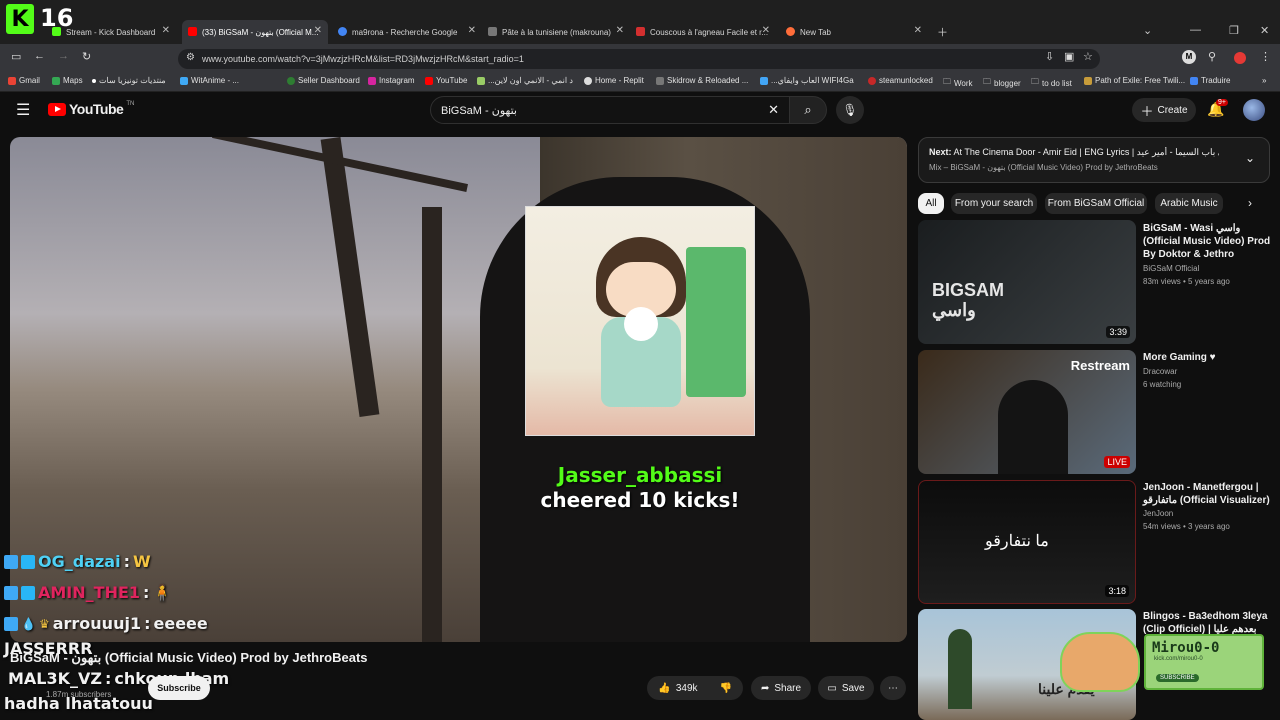 The height and width of the screenshot is (720, 1280). What do you see at coordinates (67, 80) in the screenshot?
I see `bookmark-maps: Maps` at bounding box center [67, 80].